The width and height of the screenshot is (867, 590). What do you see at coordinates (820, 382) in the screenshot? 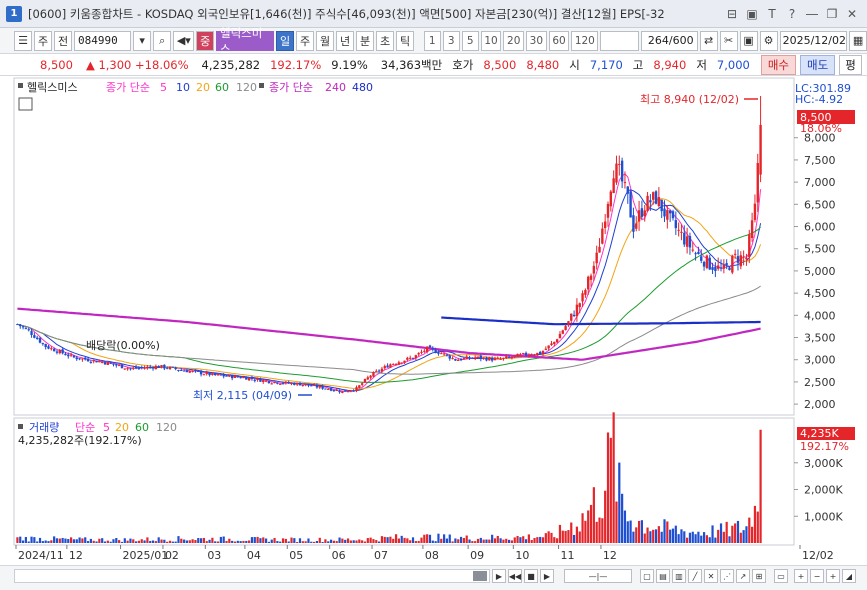
I see `y-tick-label: 2,500` at bounding box center [820, 382].